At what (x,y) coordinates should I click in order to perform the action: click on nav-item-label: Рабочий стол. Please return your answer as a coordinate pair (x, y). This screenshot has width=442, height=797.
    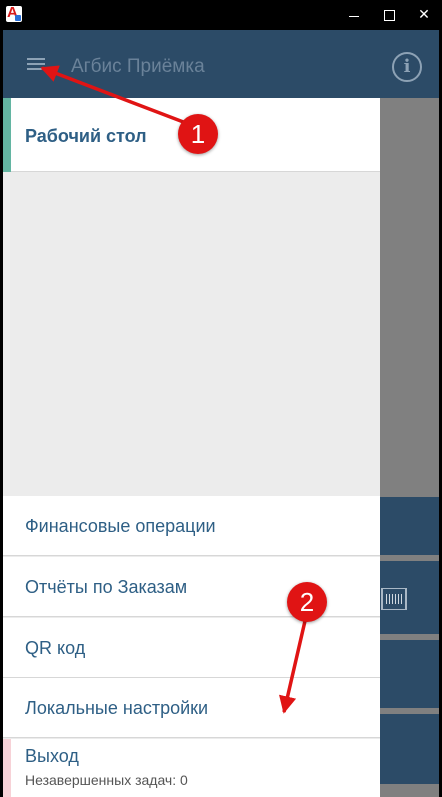
    Looking at the image, I should click on (86, 136).